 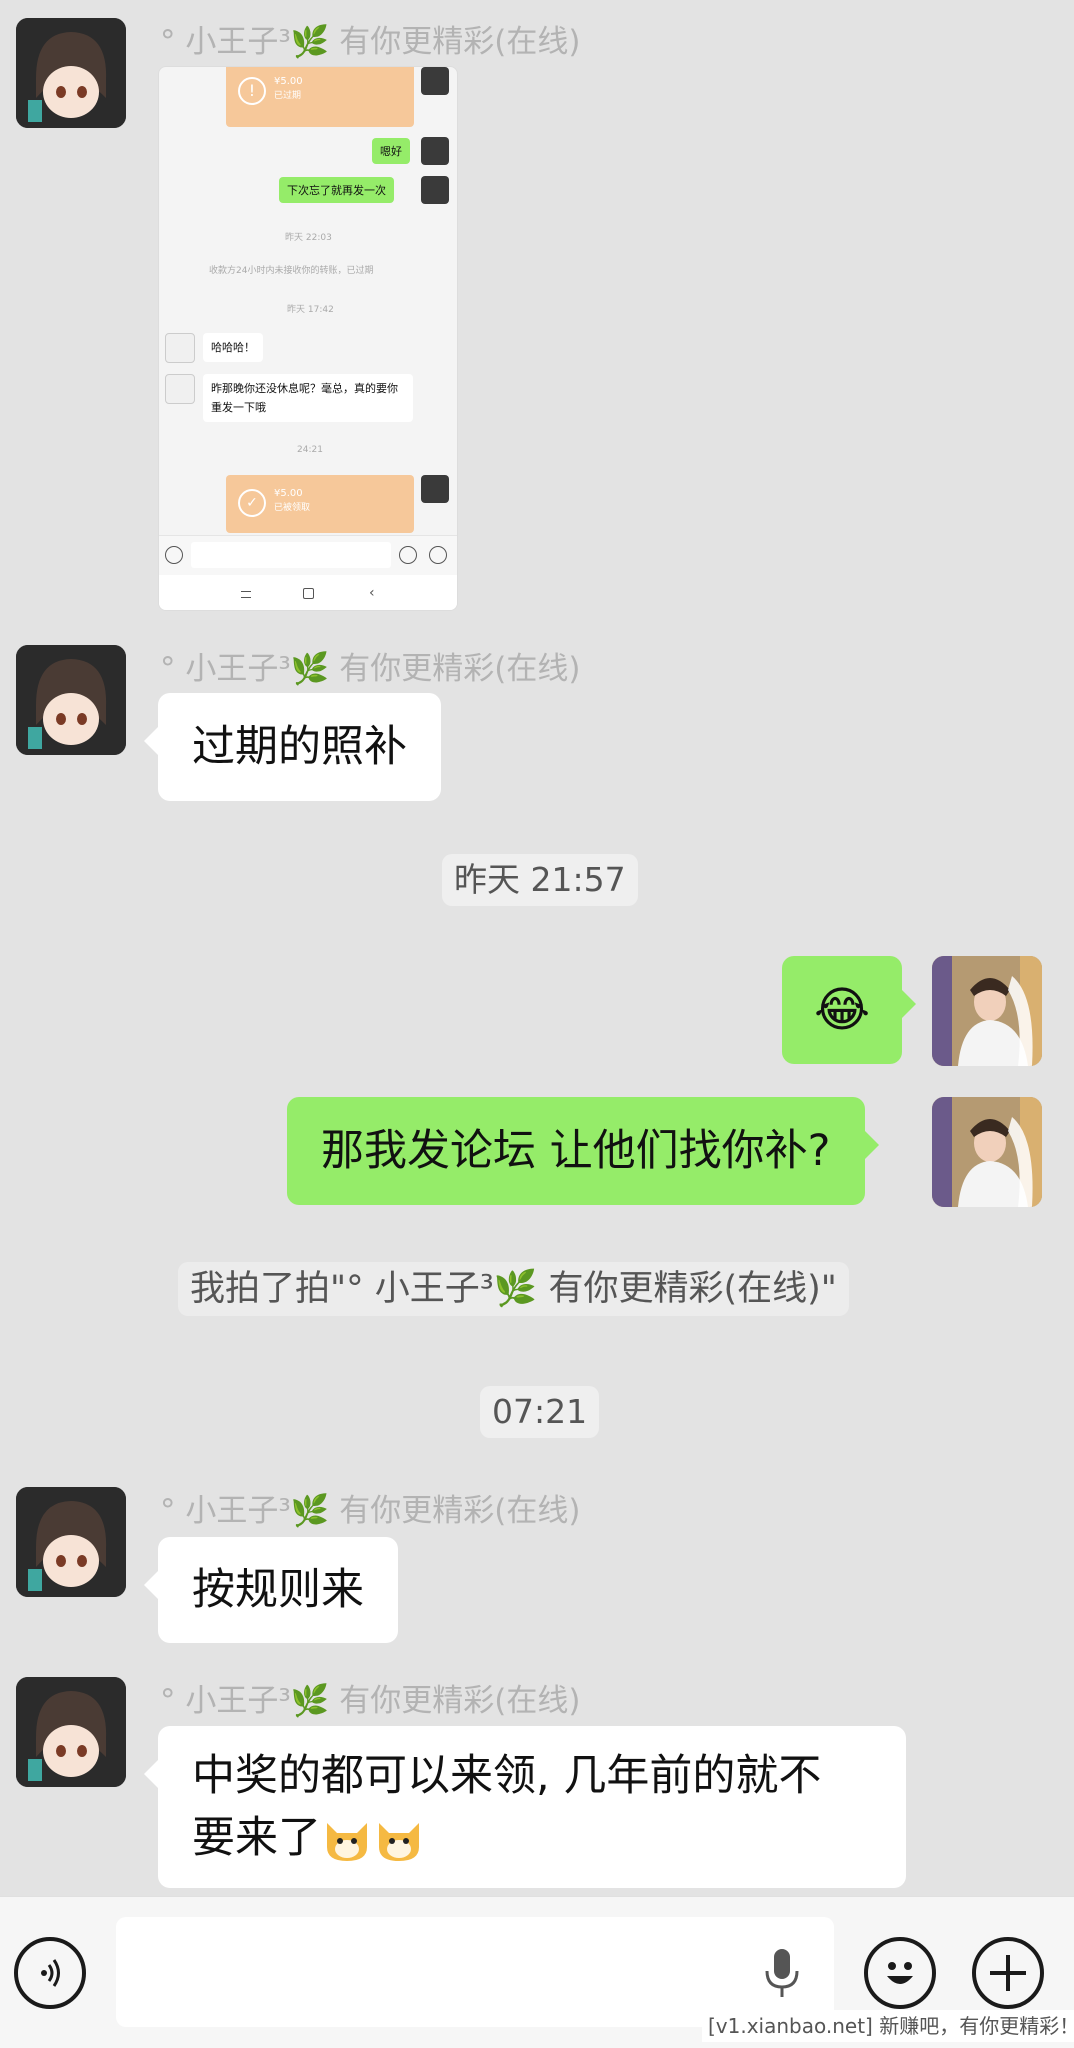 I want to click on message-bubble: 😂, so click(x=849, y=1010).